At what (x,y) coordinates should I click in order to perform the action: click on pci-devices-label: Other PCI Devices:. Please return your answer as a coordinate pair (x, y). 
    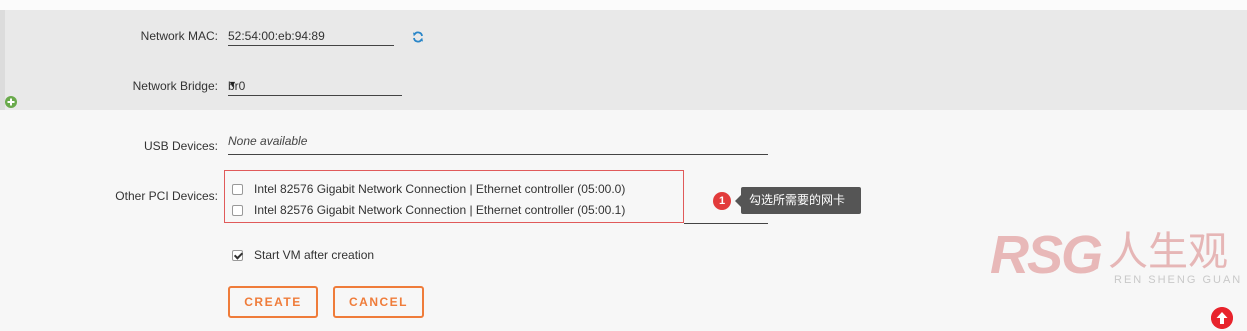
    Looking at the image, I should click on (166, 196).